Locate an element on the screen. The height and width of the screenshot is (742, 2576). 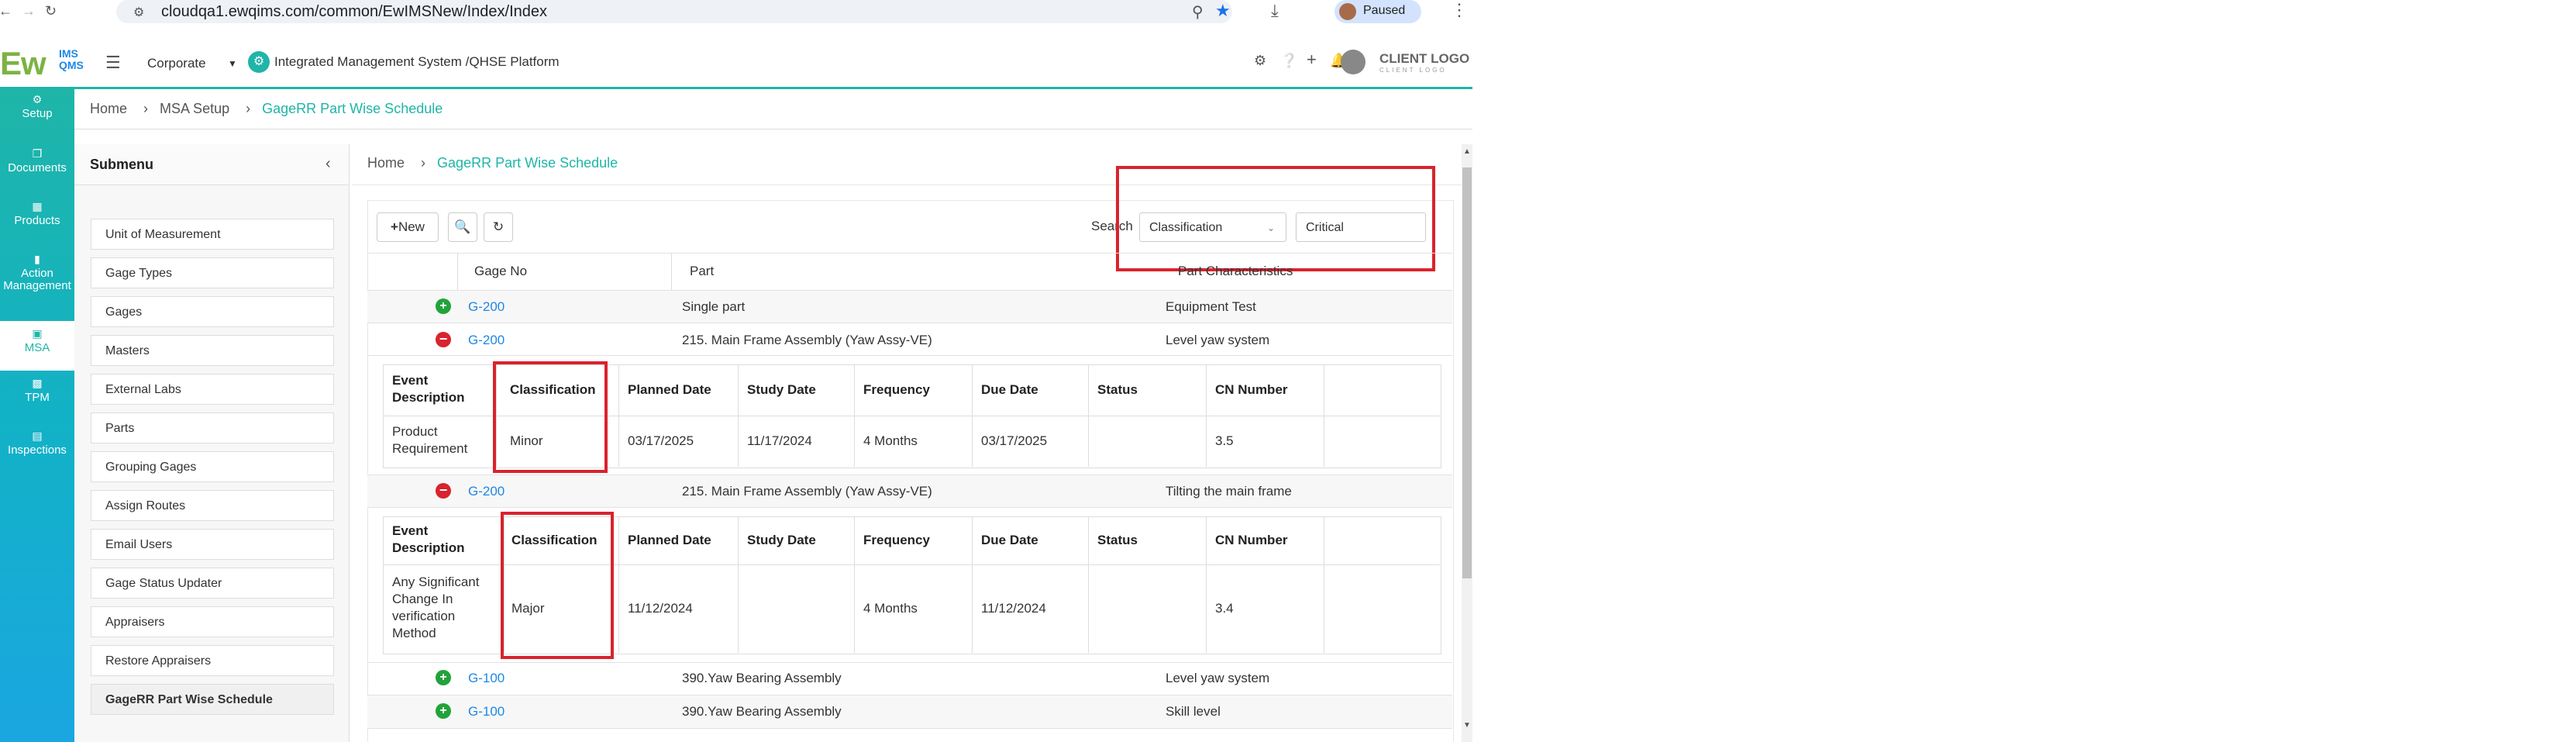
submenu-item-grouping-gages: Grouping Gages is located at coordinates (212, 466).